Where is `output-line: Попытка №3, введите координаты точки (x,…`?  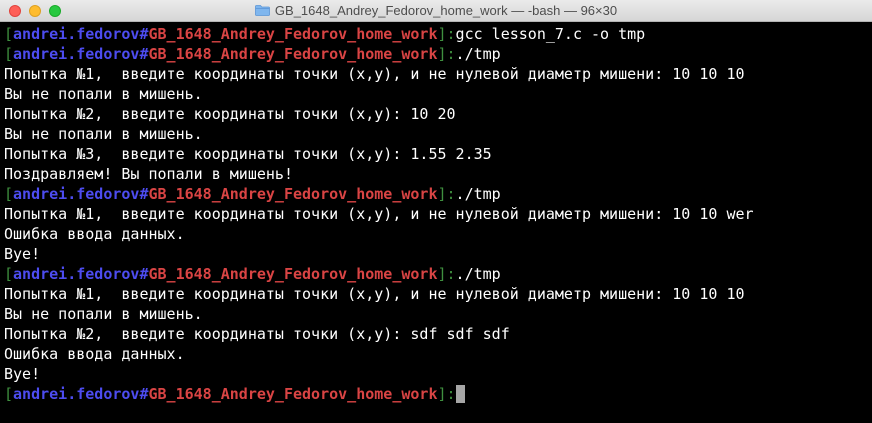 output-line: Попытка №3, введите координаты точки (x,… is located at coordinates (248, 154).